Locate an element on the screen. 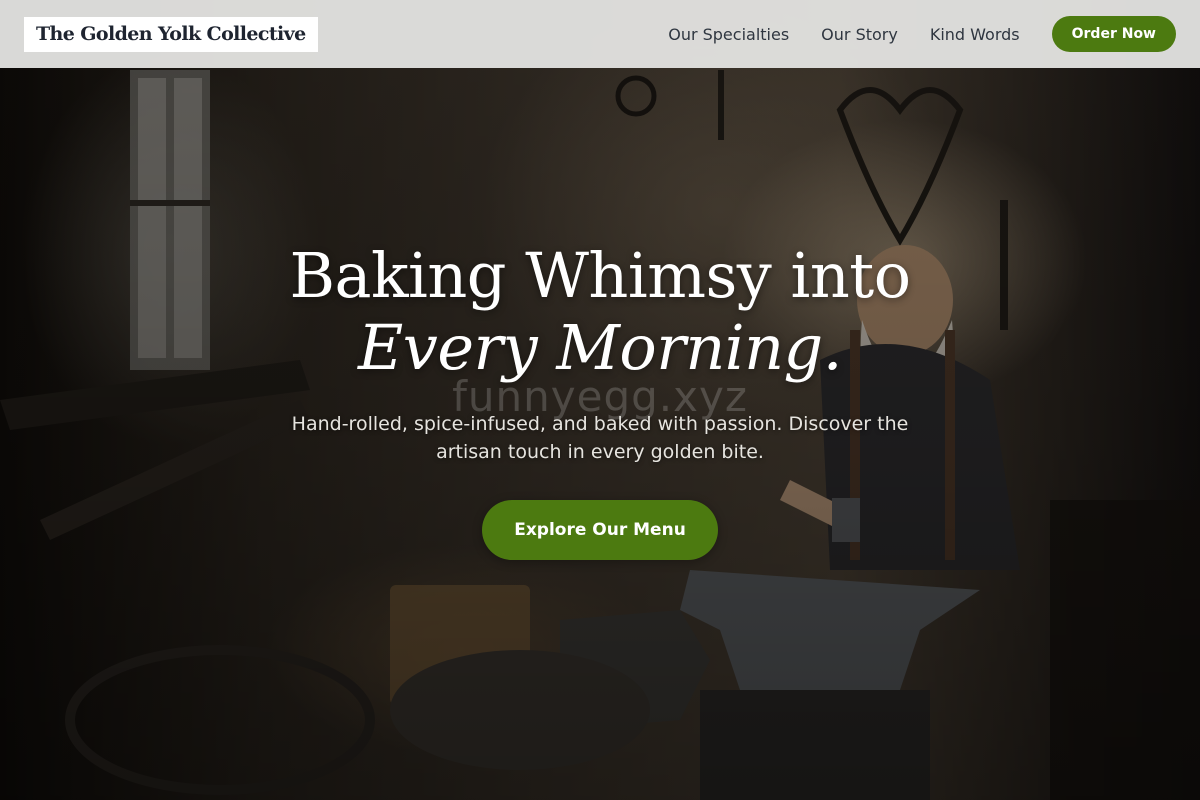  order-now-button: Order Now is located at coordinates (1113, 34).